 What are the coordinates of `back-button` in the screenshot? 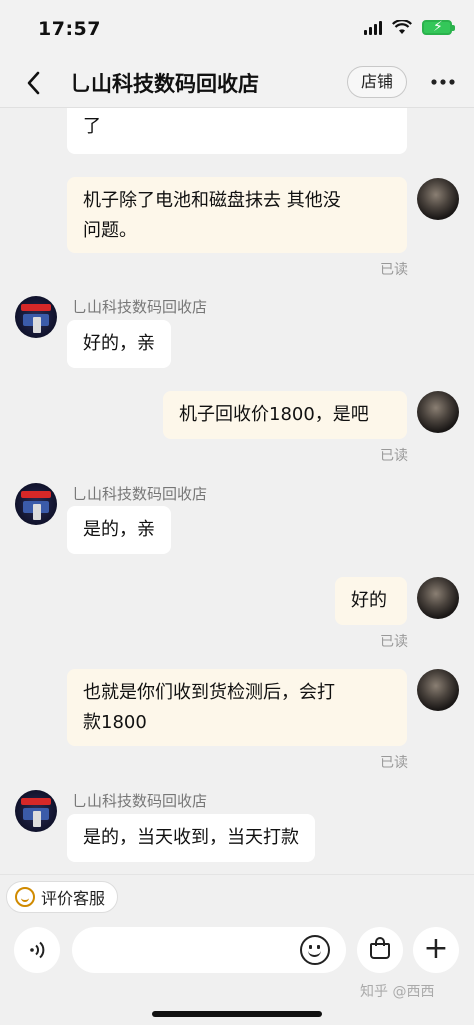 It's located at (33, 83).